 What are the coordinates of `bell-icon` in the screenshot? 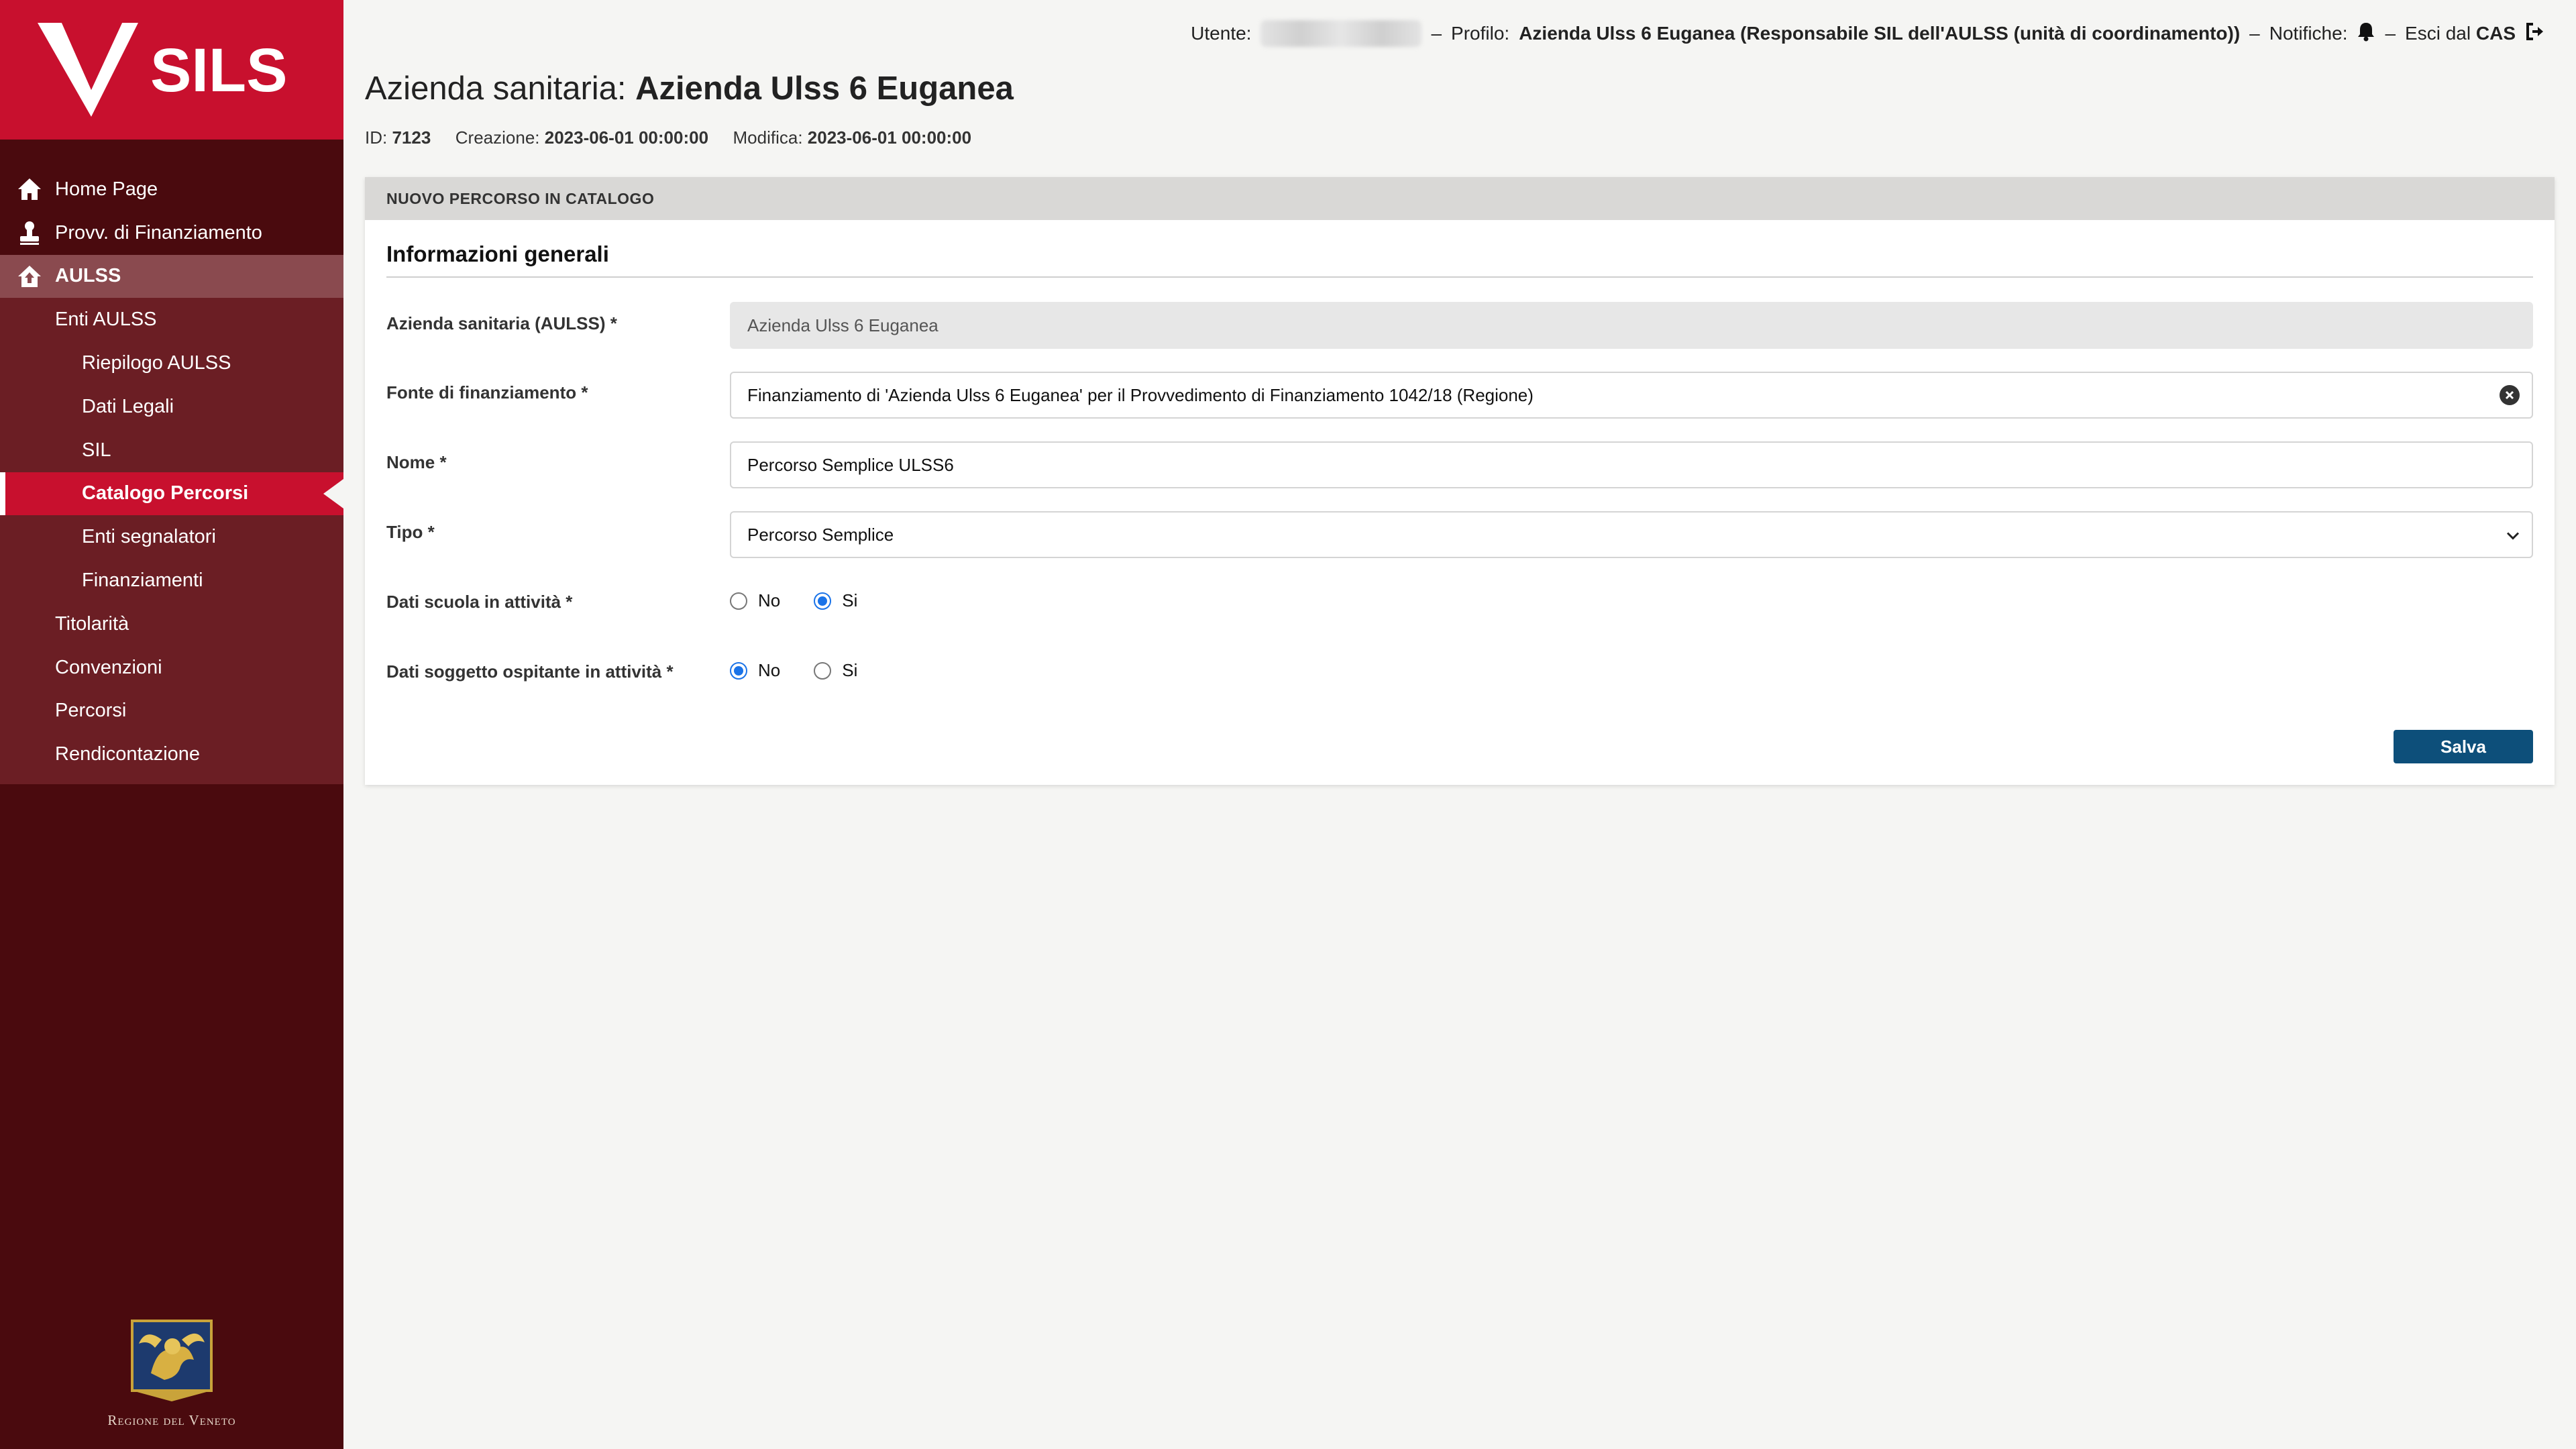 It's located at (2366, 33).